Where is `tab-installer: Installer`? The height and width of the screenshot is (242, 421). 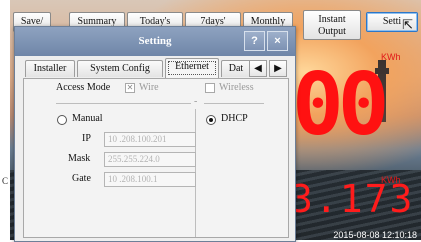
tab-installer: Installer is located at coordinates (50, 68).